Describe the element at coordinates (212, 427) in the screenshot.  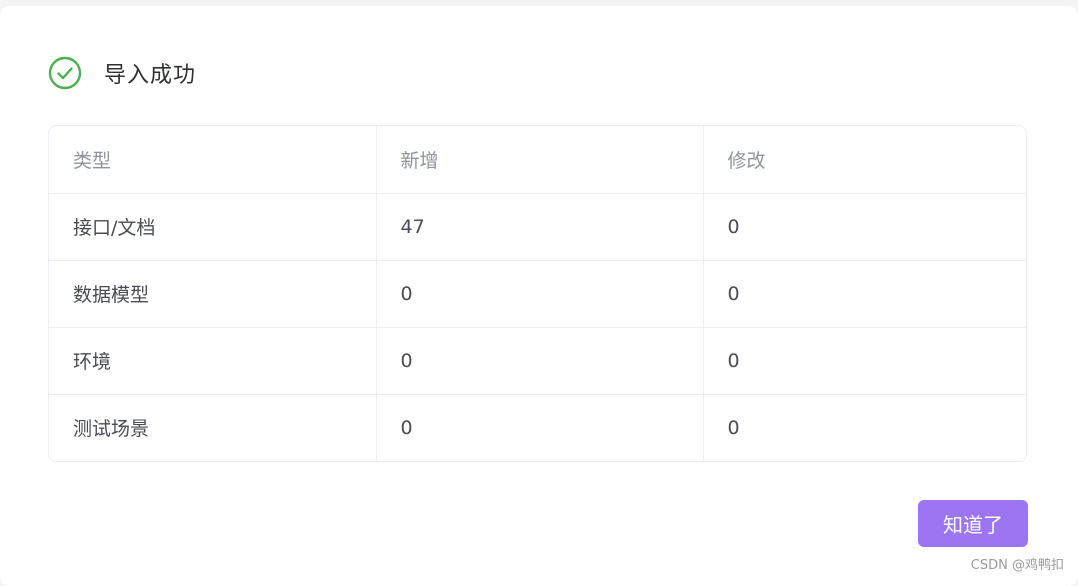
I see `cell-type: 测试场景` at that location.